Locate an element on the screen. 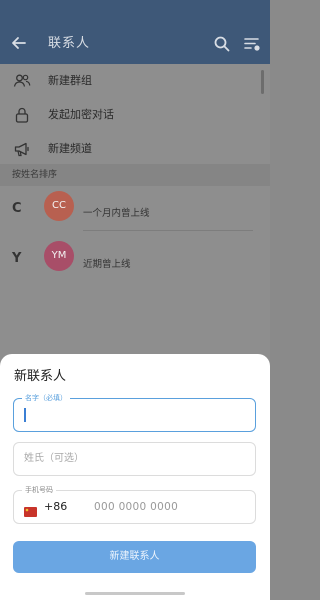 This screenshot has width=320, height=600. last-name-placeholder: 姓氏（可选） is located at coordinates (54, 458).